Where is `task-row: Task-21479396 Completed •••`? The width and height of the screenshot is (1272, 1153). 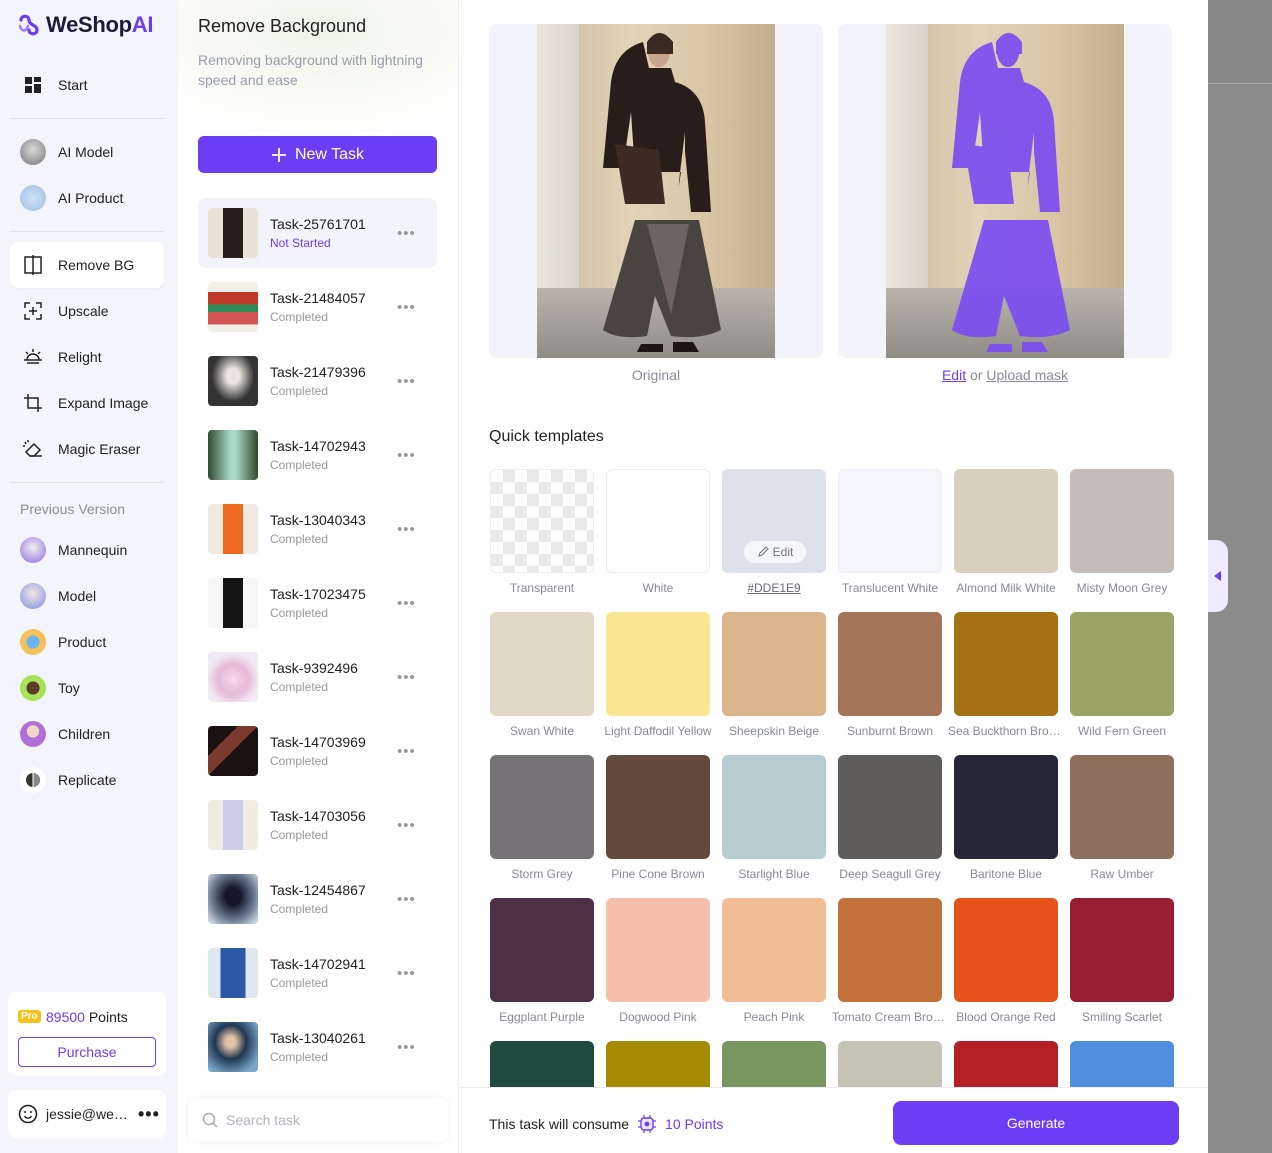 task-row: Task-21479396 Completed ••• is located at coordinates (317, 381).